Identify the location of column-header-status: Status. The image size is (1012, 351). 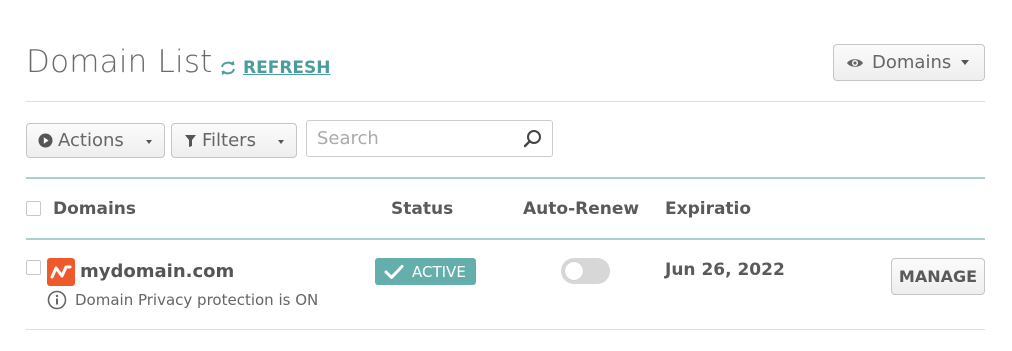
(422, 209).